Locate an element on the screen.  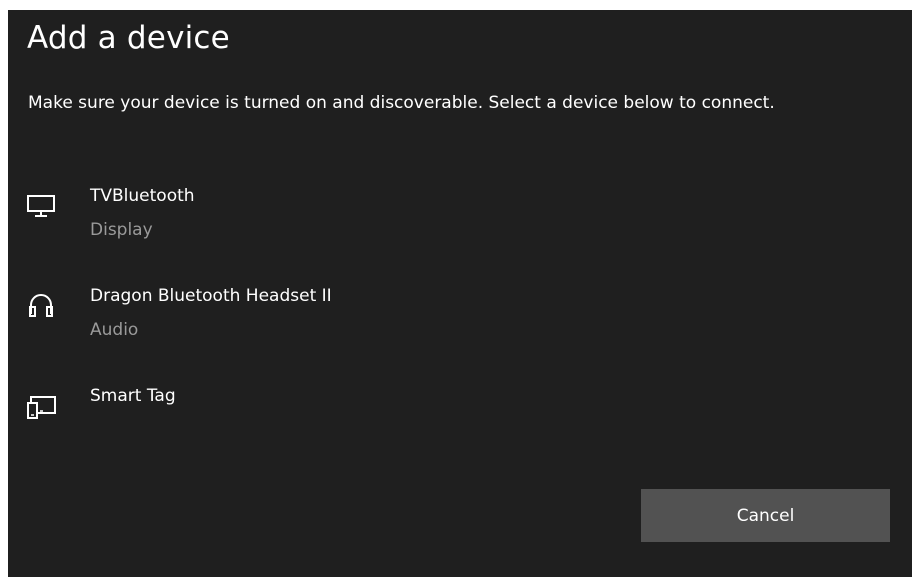
device-name: Dragon Bluetooth Headset II is located at coordinates (211, 296).